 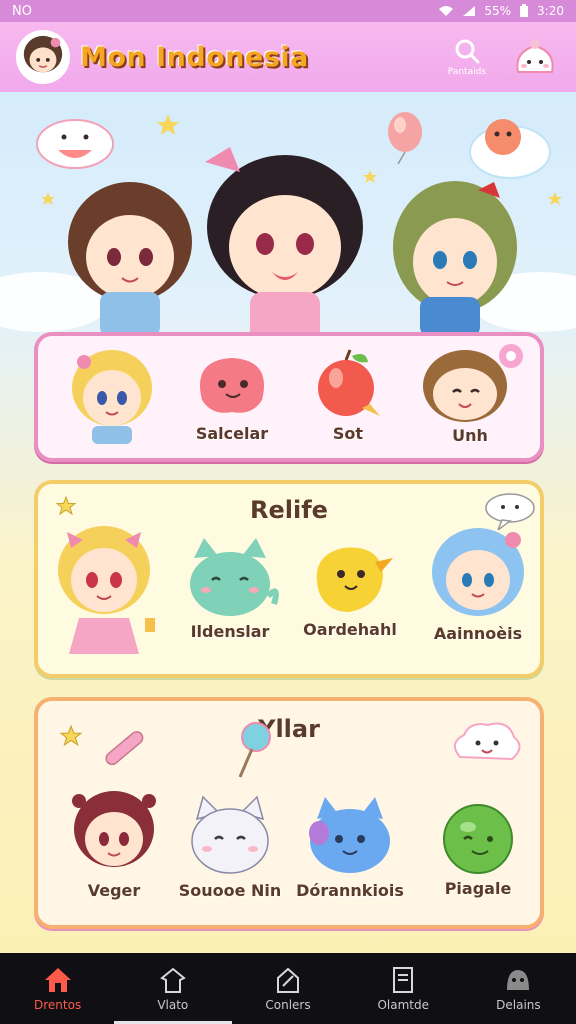 What do you see at coordinates (172, 980) in the screenshot?
I see `shirt-icon` at bounding box center [172, 980].